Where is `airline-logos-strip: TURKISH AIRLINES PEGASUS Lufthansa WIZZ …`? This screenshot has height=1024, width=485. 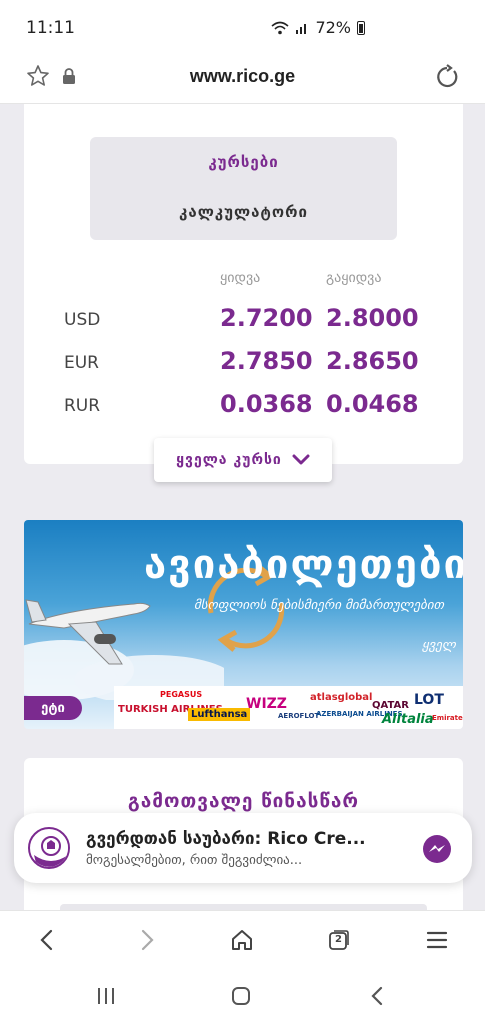 airline-logos-strip: TURKISH AIRLINES PEGASUS Lufthansa WIZZ … is located at coordinates (288, 707).